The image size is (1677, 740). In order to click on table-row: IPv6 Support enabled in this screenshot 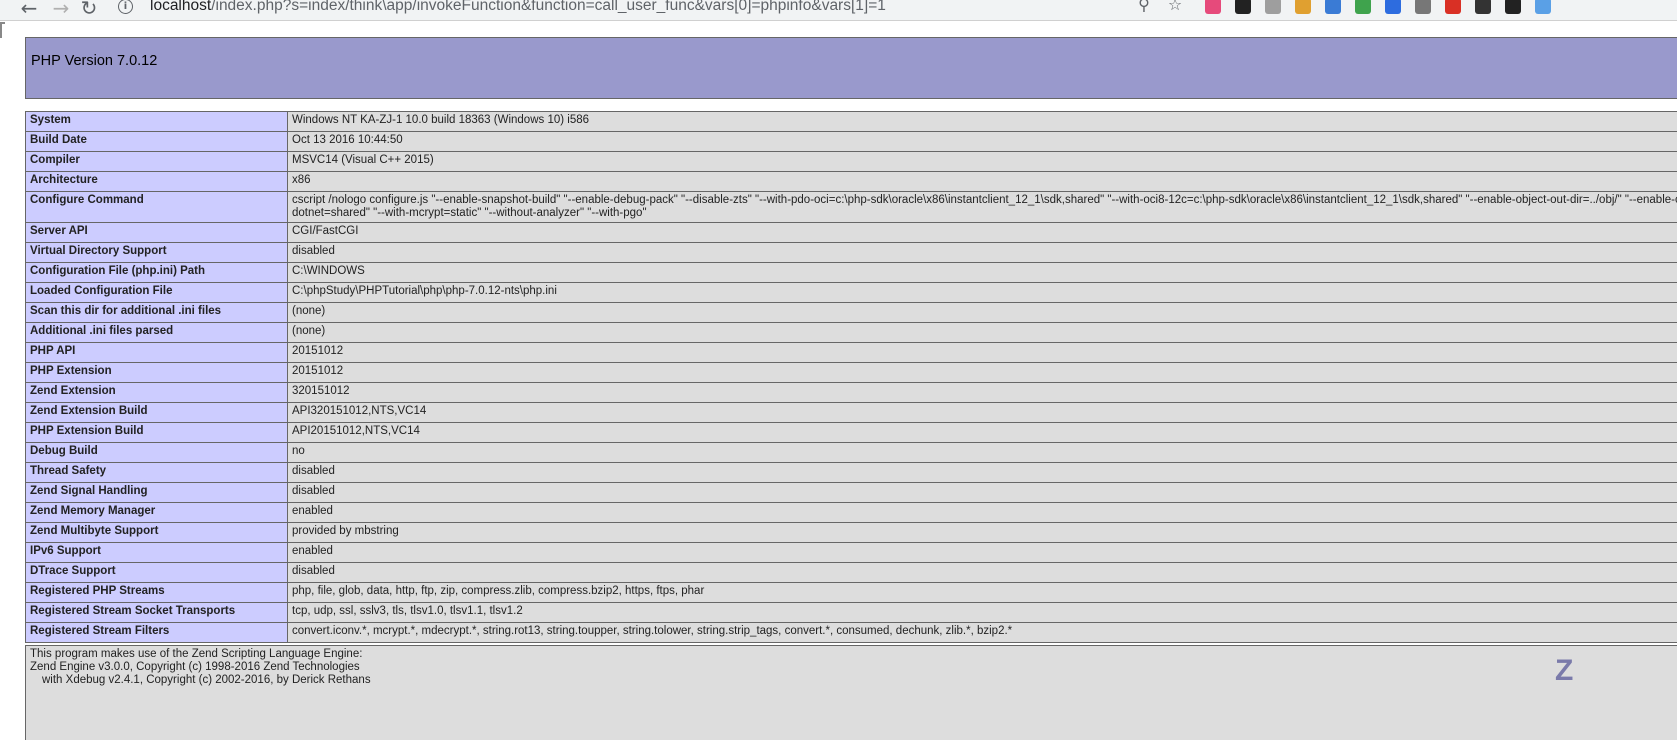, I will do `click(851, 552)`.